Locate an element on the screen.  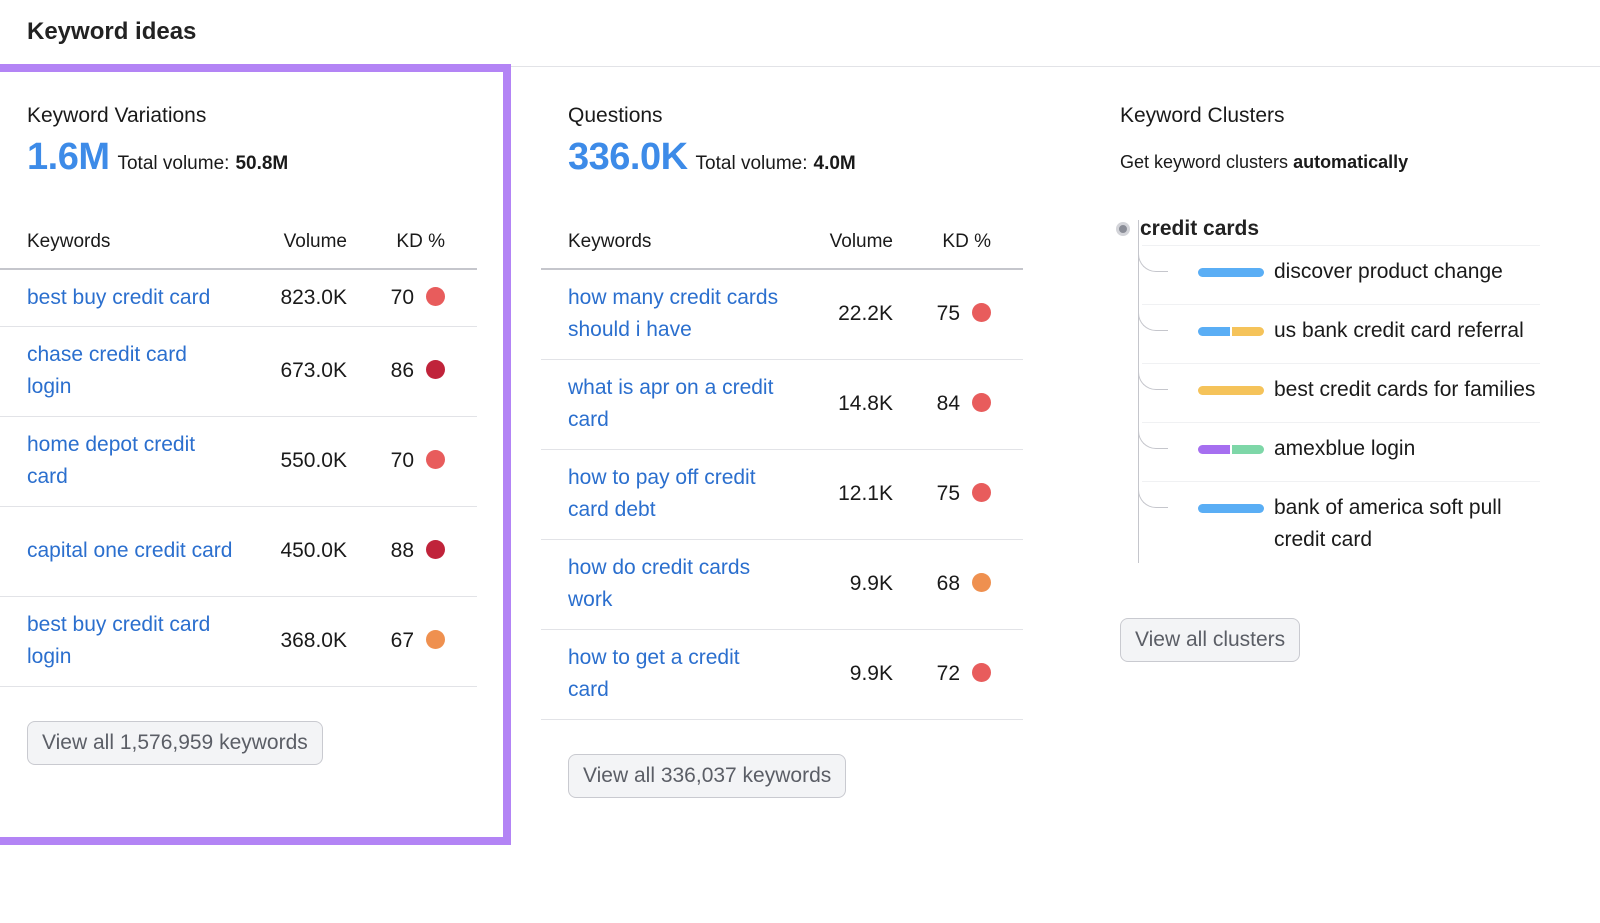
cluster-item: best credit cards for families is located at coordinates (1339, 380).